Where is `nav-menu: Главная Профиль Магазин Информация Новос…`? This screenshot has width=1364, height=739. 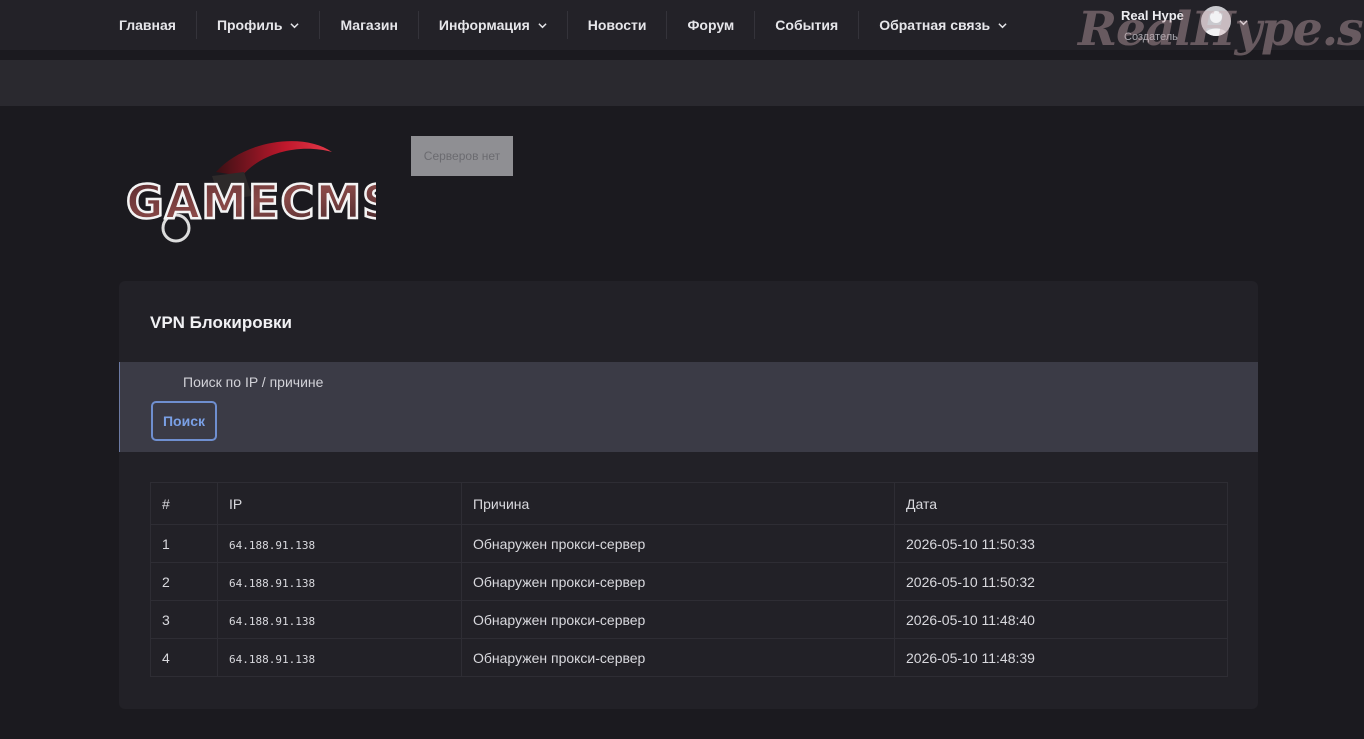
nav-menu: Главная Профиль Магазин Информация Новос… is located at coordinates (563, 25).